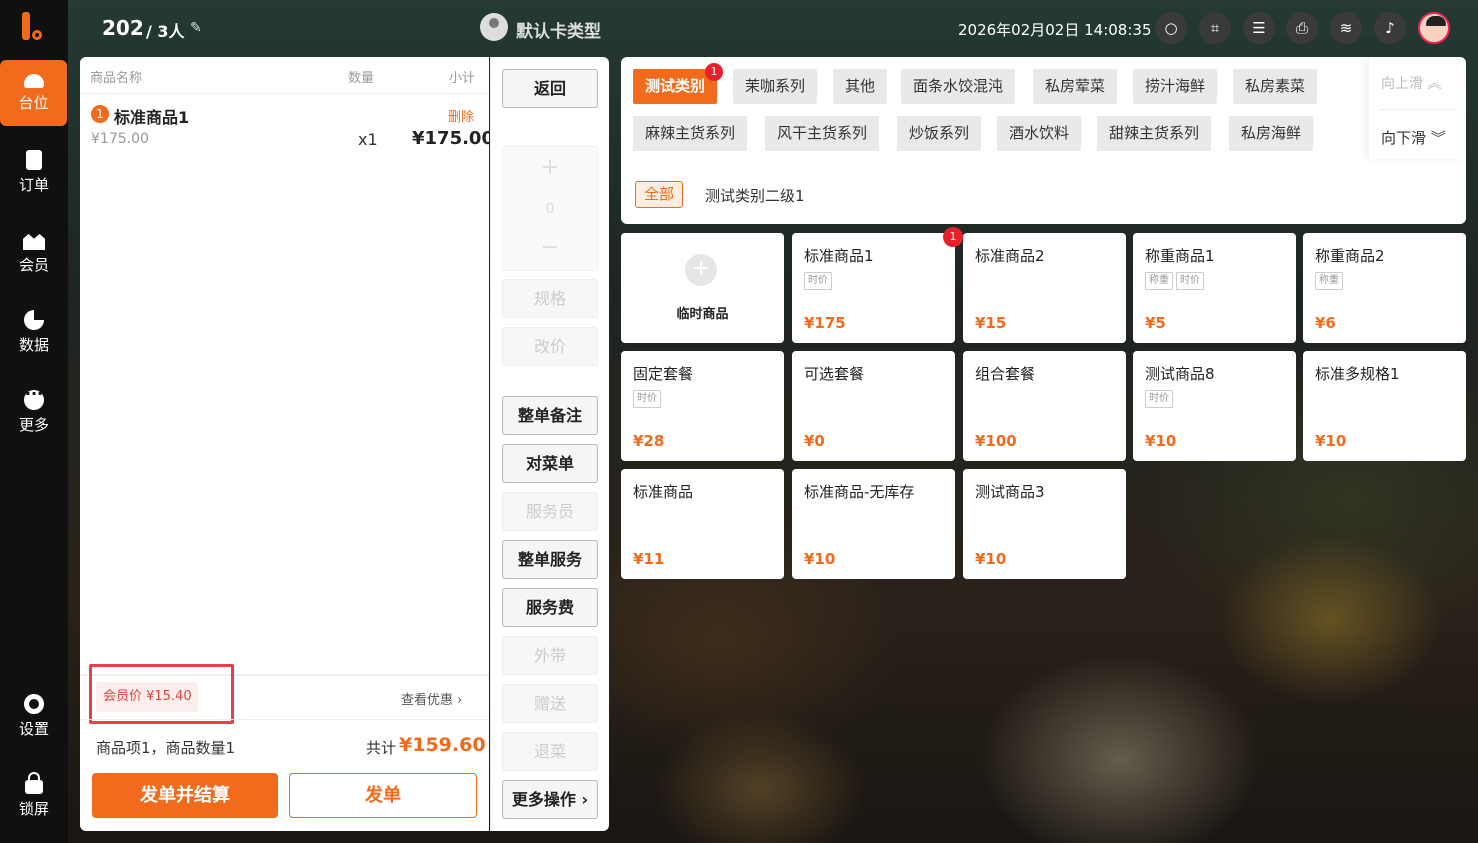  I want to click on product-price: ¥5, so click(1155, 323).